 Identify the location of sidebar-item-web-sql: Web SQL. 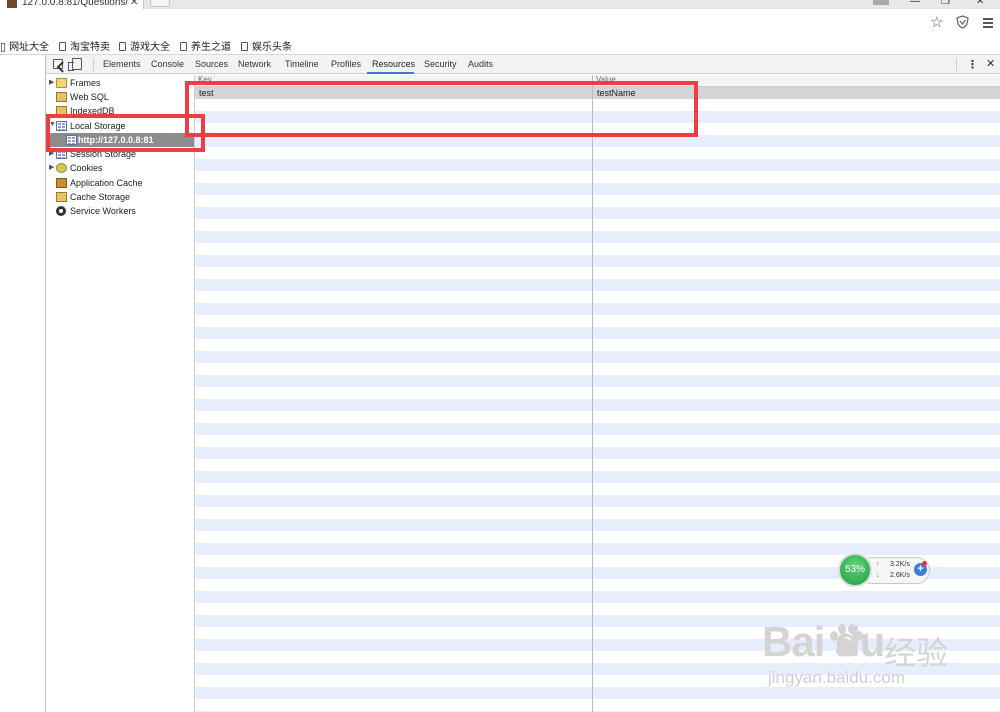
(120, 97).